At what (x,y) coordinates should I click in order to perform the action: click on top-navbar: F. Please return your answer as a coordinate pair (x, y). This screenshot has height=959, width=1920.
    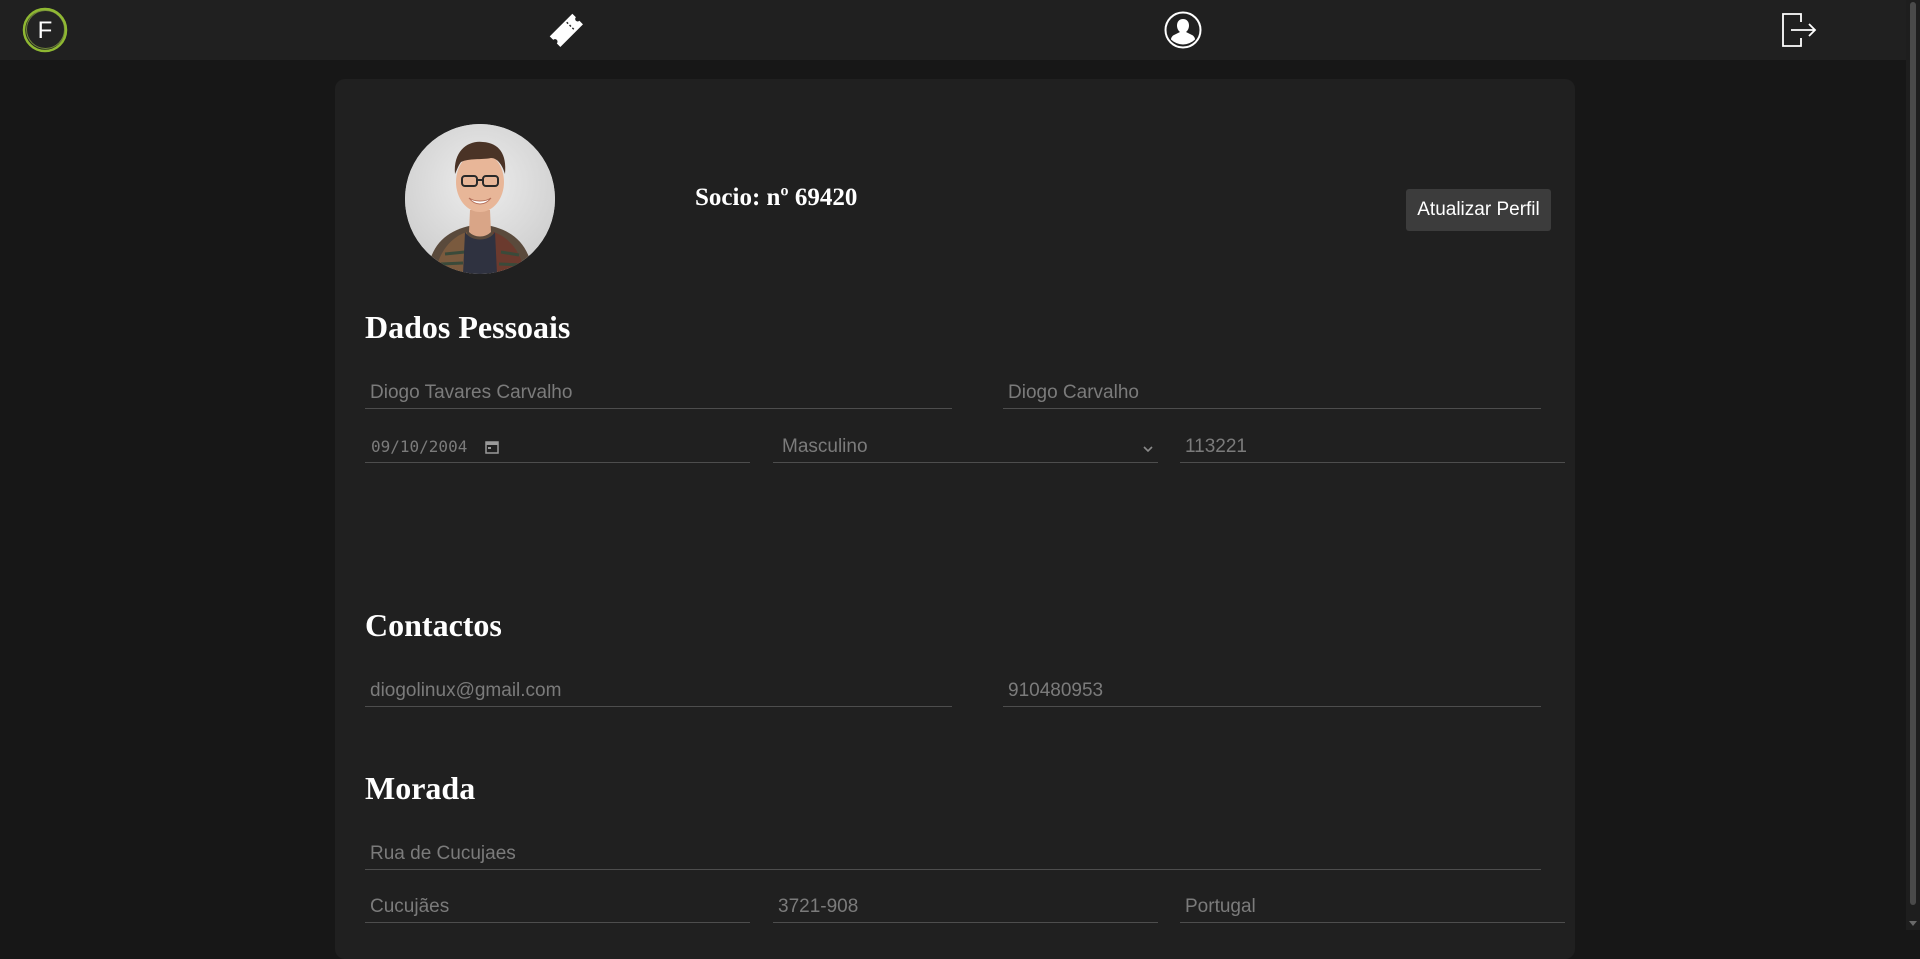
    Looking at the image, I should click on (953, 30).